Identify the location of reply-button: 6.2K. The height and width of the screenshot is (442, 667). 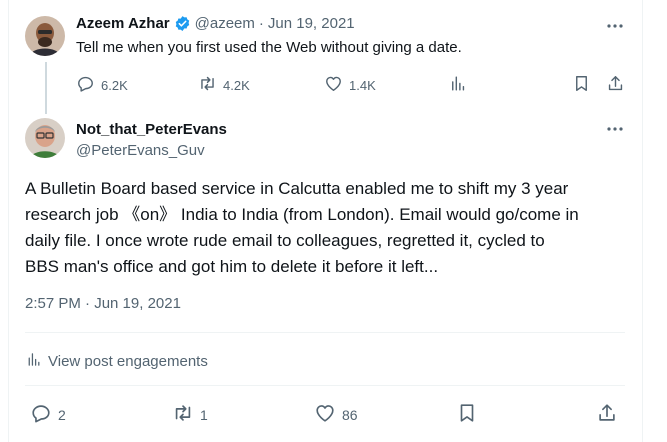
(102, 85).